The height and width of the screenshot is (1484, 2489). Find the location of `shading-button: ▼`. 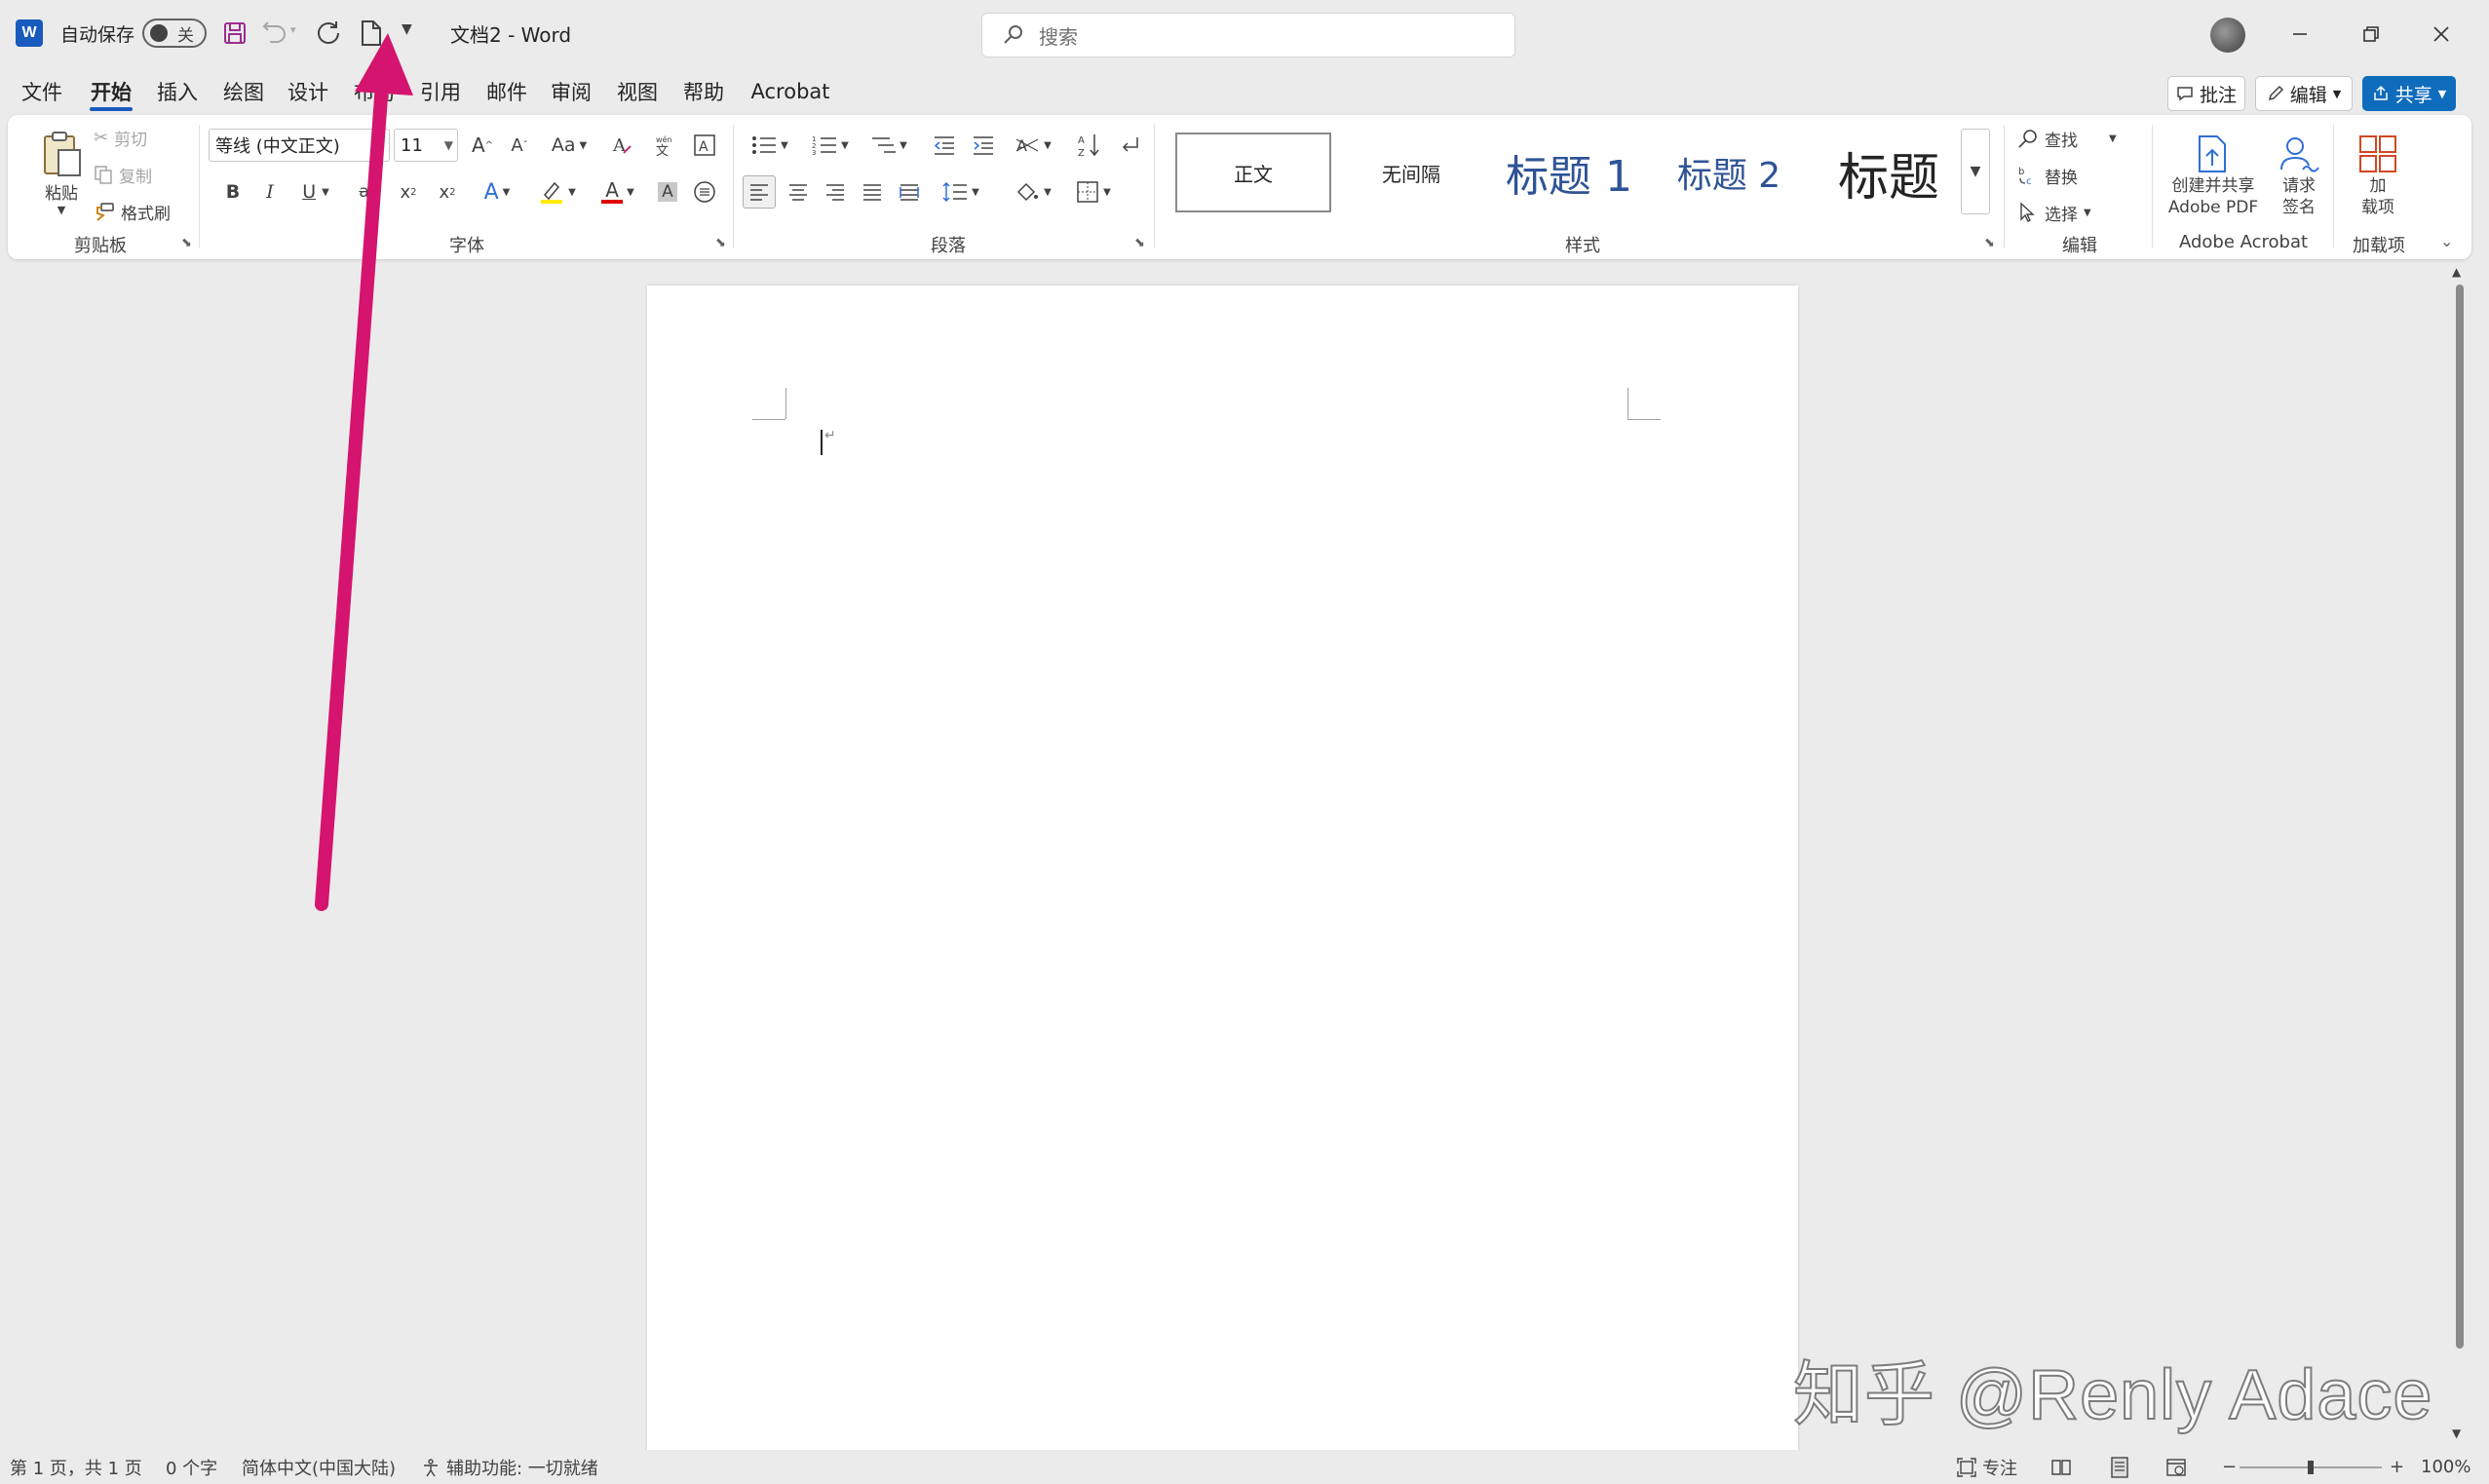

shading-button: ▼ is located at coordinates (1033, 192).